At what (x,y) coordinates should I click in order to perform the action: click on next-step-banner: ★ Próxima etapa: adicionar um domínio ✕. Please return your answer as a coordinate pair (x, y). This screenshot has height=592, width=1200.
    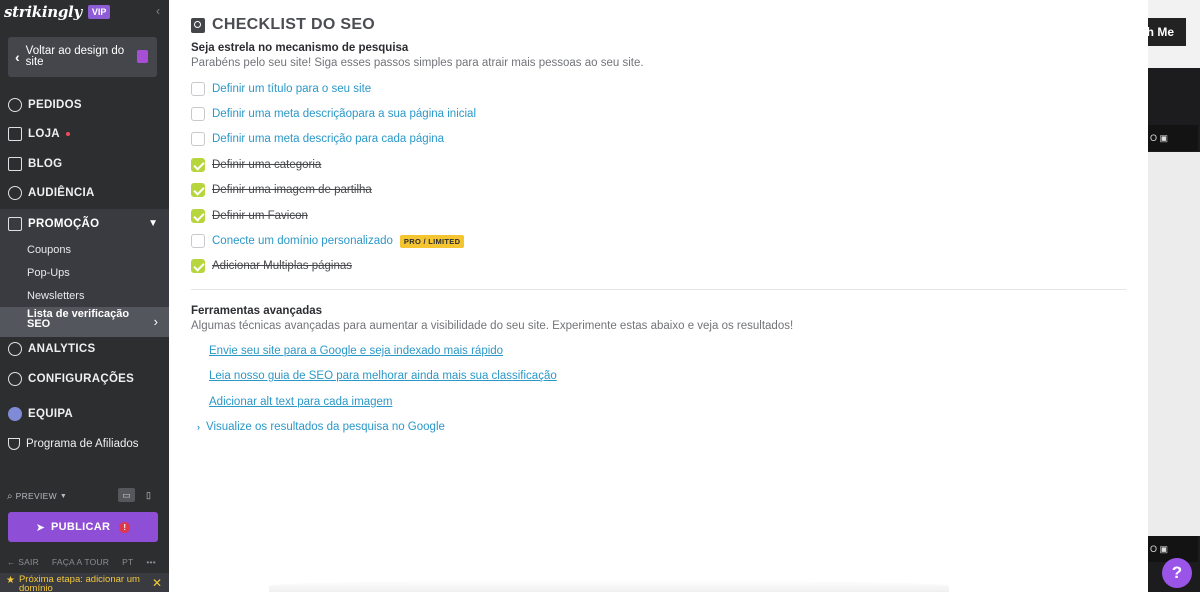
    Looking at the image, I should click on (84, 582).